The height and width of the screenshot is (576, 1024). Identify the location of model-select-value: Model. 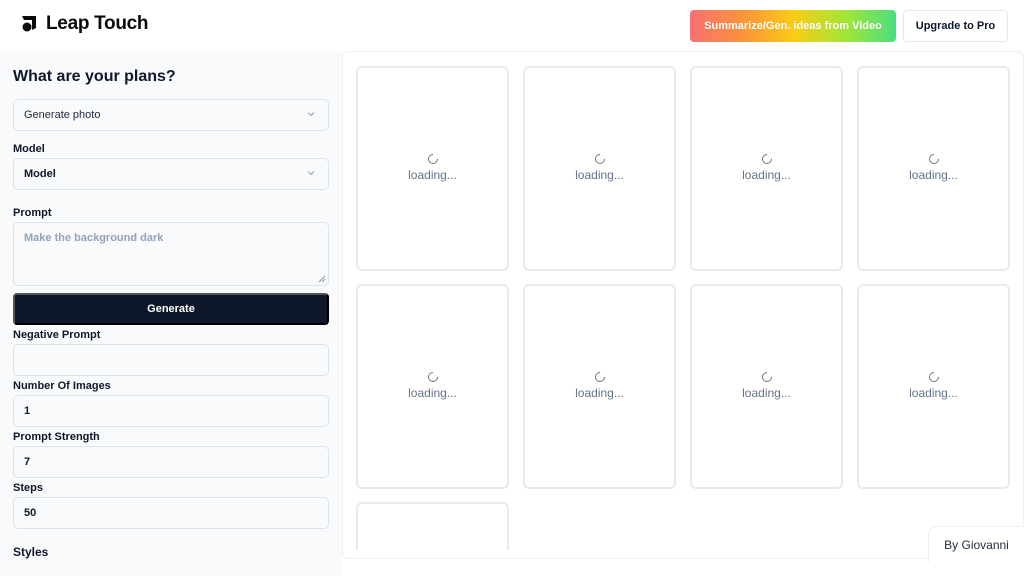
(40, 174).